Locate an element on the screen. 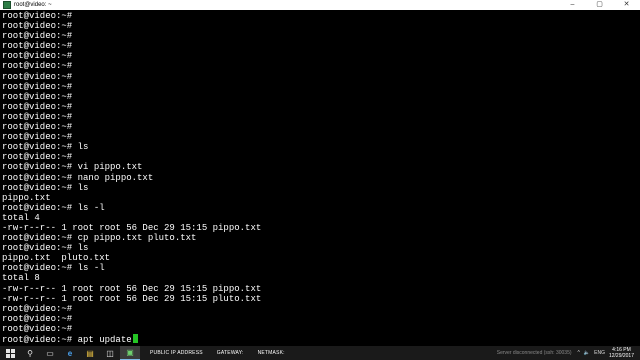  close-button: ✕ is located at coordinates (626, 5).